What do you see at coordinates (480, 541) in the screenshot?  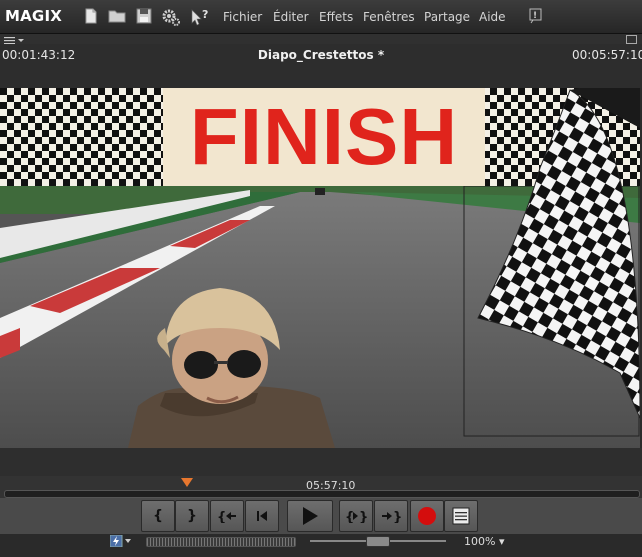 I see `zoom-value: 100%` at bounding box center [480, 541].